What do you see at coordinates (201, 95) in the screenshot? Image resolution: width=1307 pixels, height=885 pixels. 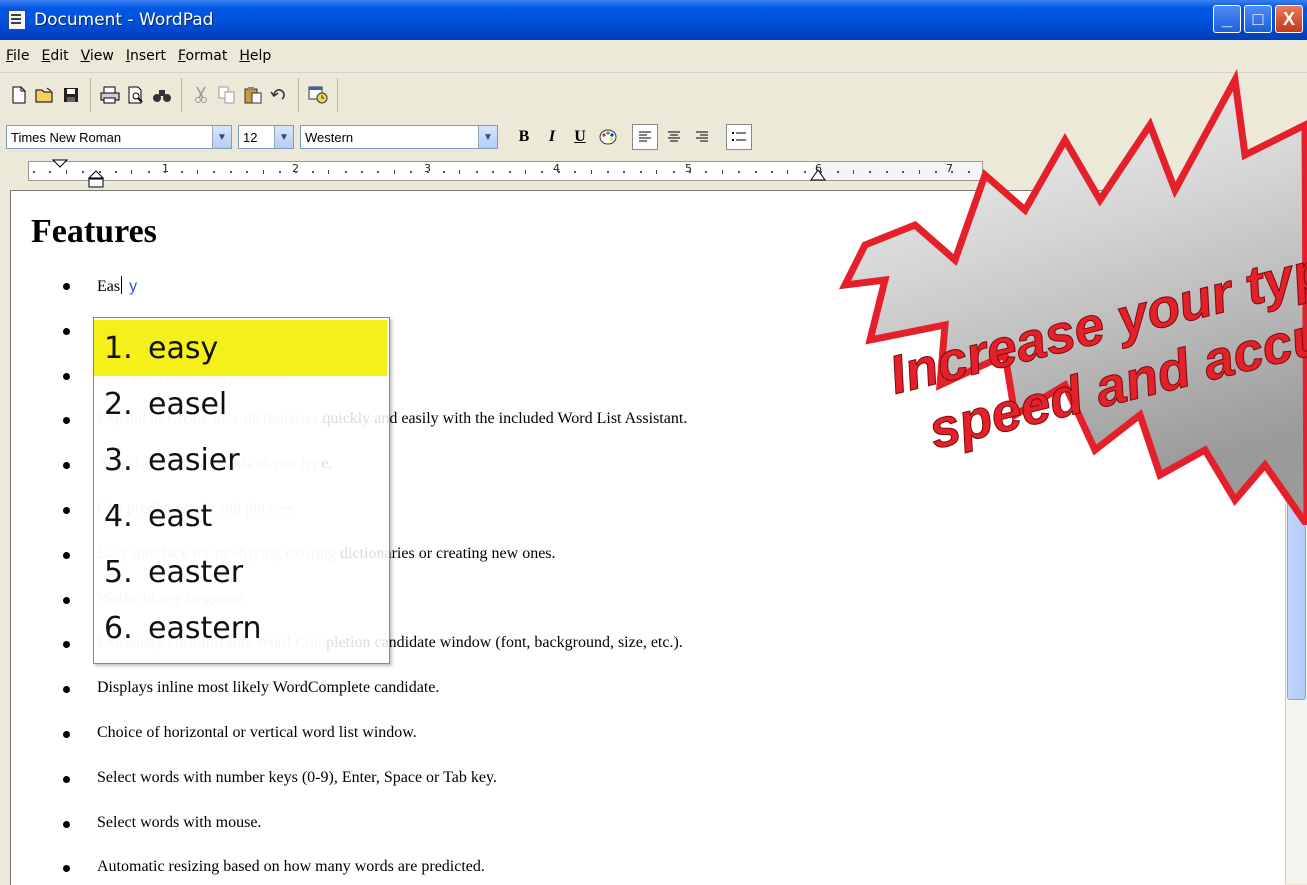 I see `cut-icon` at bounding box center [201, 95].